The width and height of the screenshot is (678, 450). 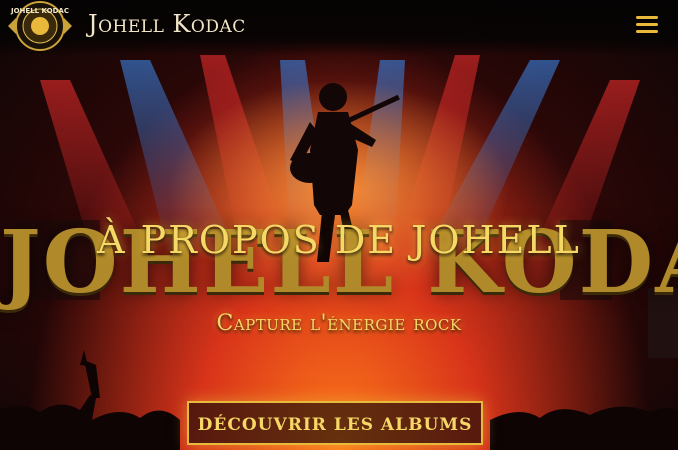 What do you see at coordinates (339, 240) in the screenshot?
I see `page-heading: À PROPOS DE JOHELL` at bounding box center [339, 240].